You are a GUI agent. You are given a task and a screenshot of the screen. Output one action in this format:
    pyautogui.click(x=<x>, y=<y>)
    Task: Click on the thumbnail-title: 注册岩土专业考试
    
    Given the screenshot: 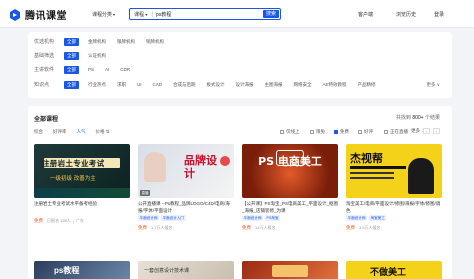 What is the action you would take?
    pyautogui.click(x=73, y=163)
    